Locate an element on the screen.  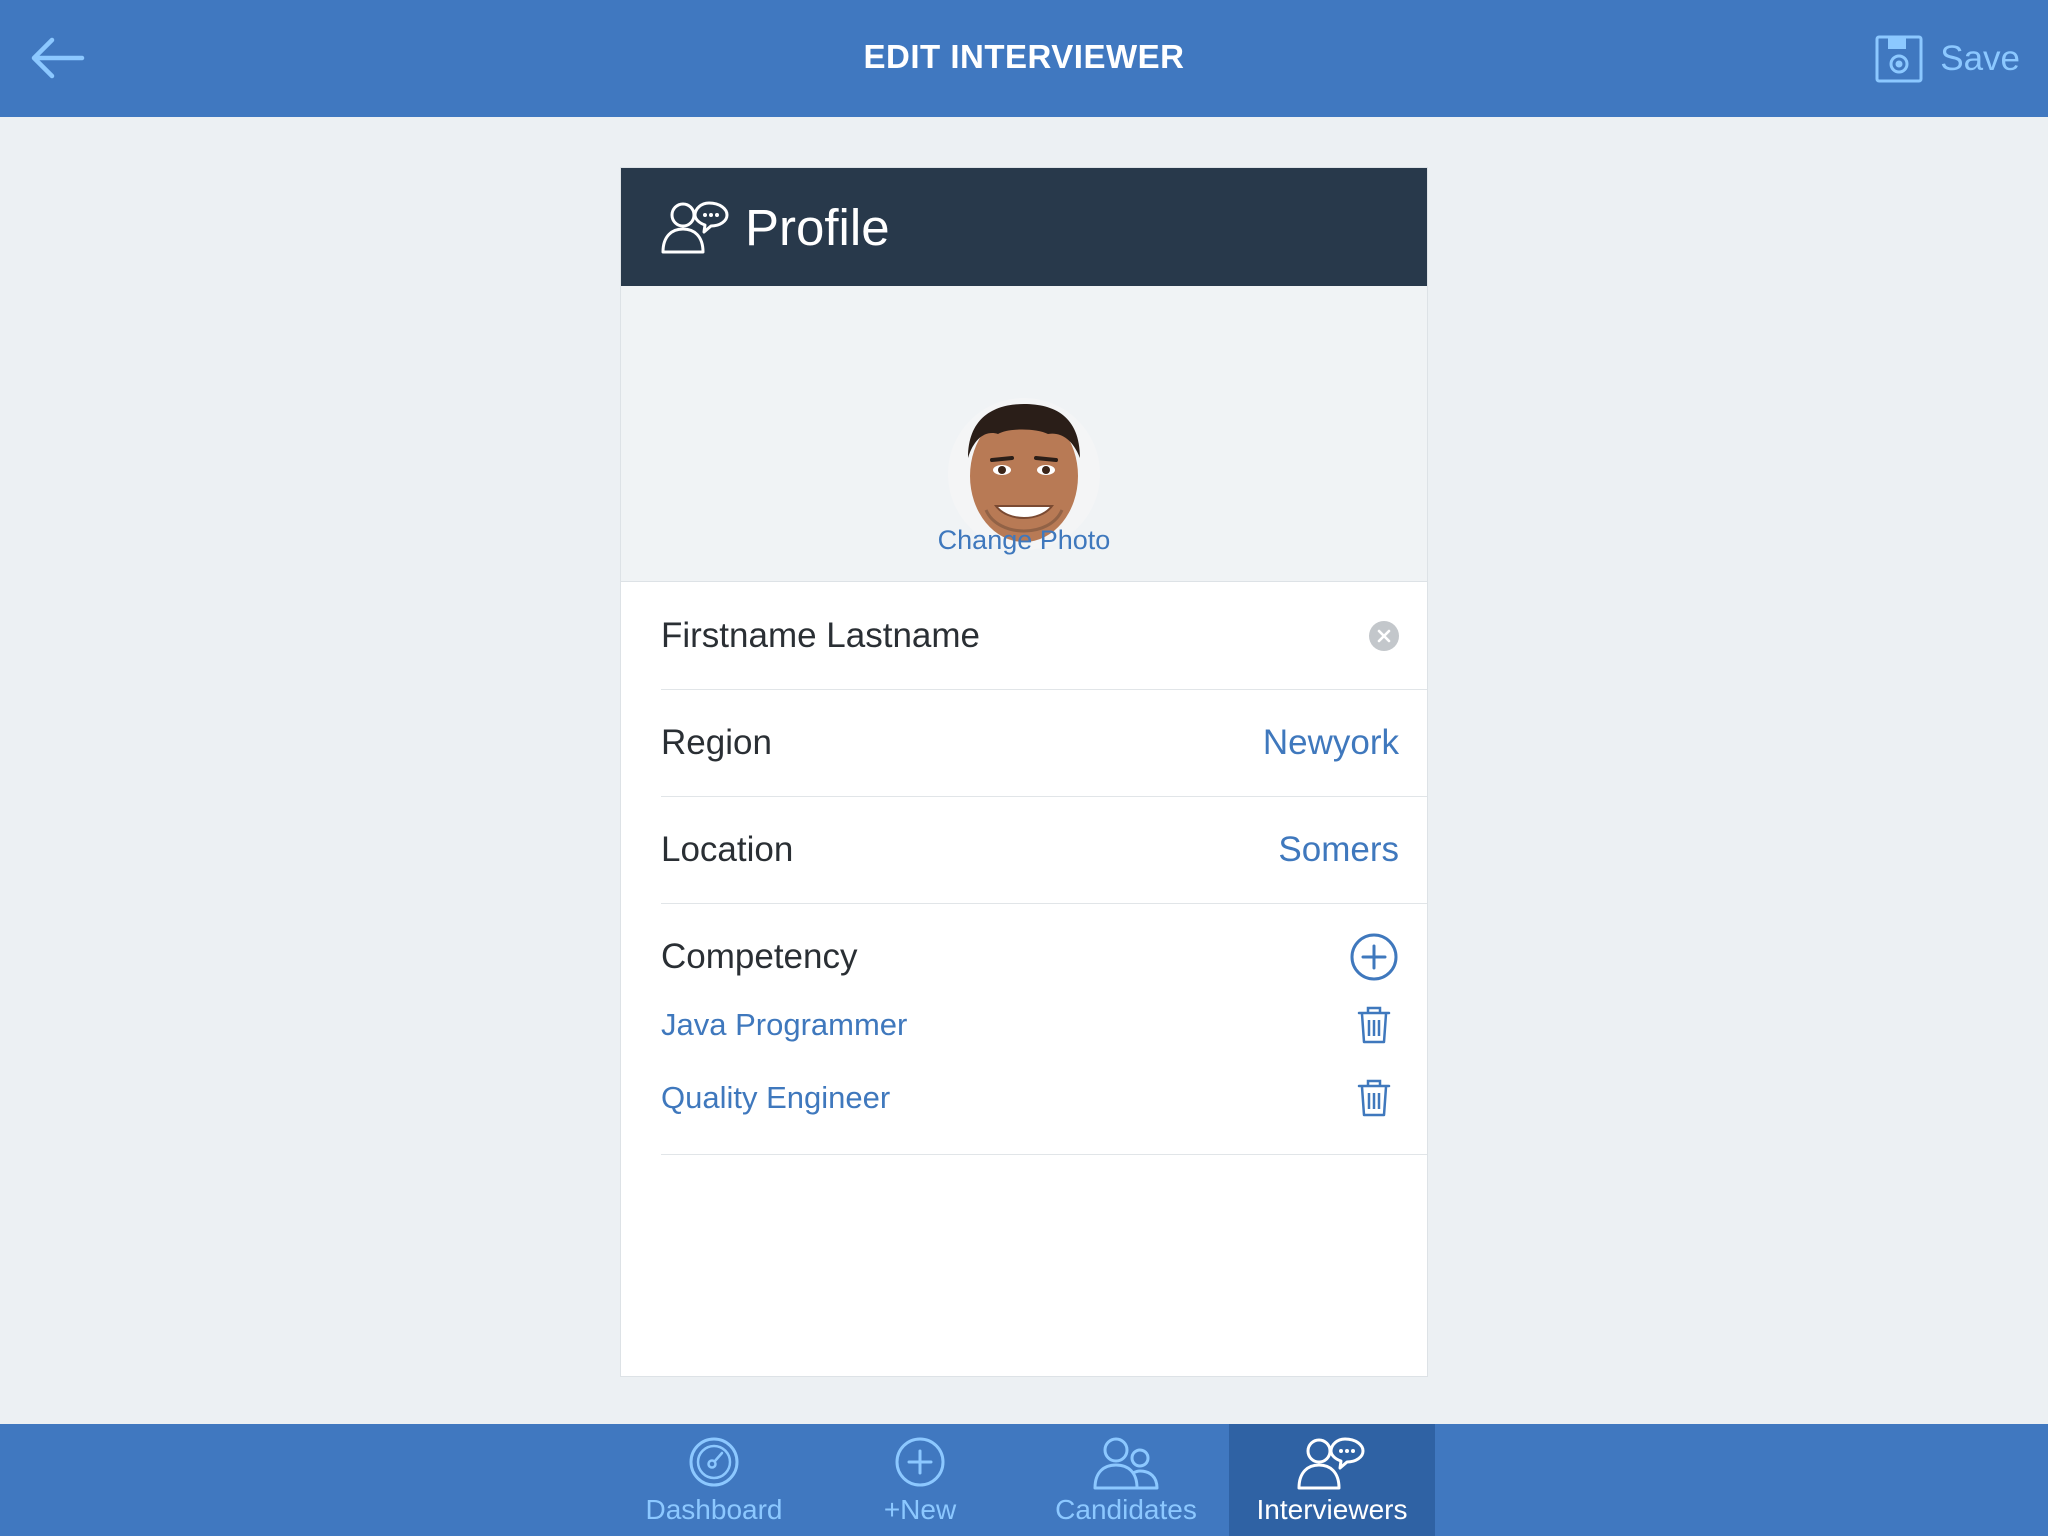
tab-new-label: +New is located at coordinates (920, 1509).